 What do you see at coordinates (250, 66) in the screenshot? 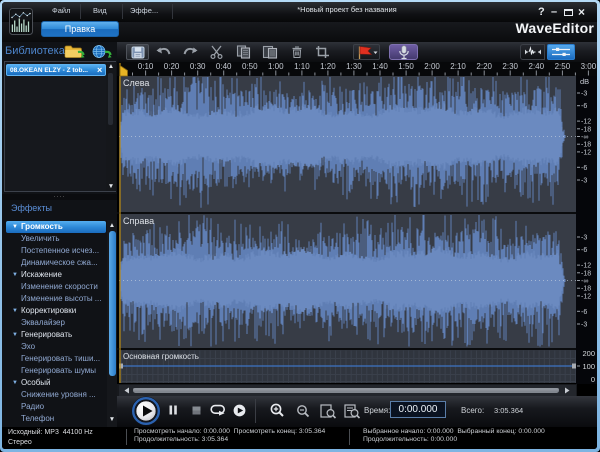
I see `svg-text: 0:50` at bounding box center [250, 66].